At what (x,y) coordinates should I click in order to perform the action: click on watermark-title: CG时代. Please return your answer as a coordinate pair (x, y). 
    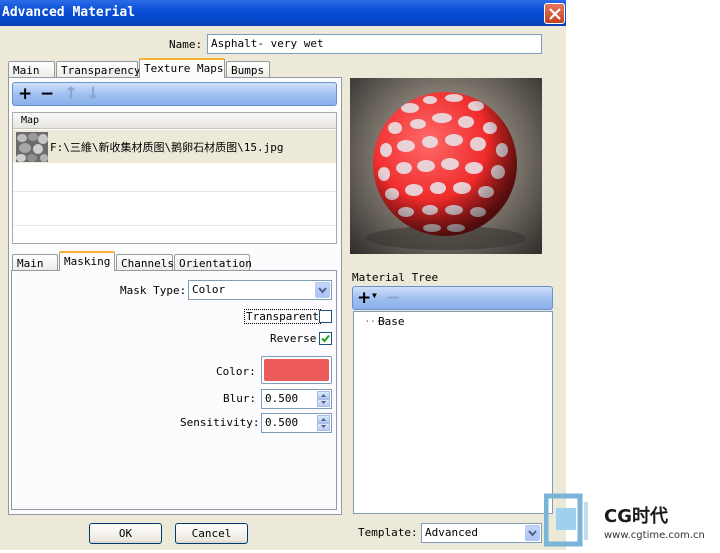
    Looking at the image, I should click on (636, 516).